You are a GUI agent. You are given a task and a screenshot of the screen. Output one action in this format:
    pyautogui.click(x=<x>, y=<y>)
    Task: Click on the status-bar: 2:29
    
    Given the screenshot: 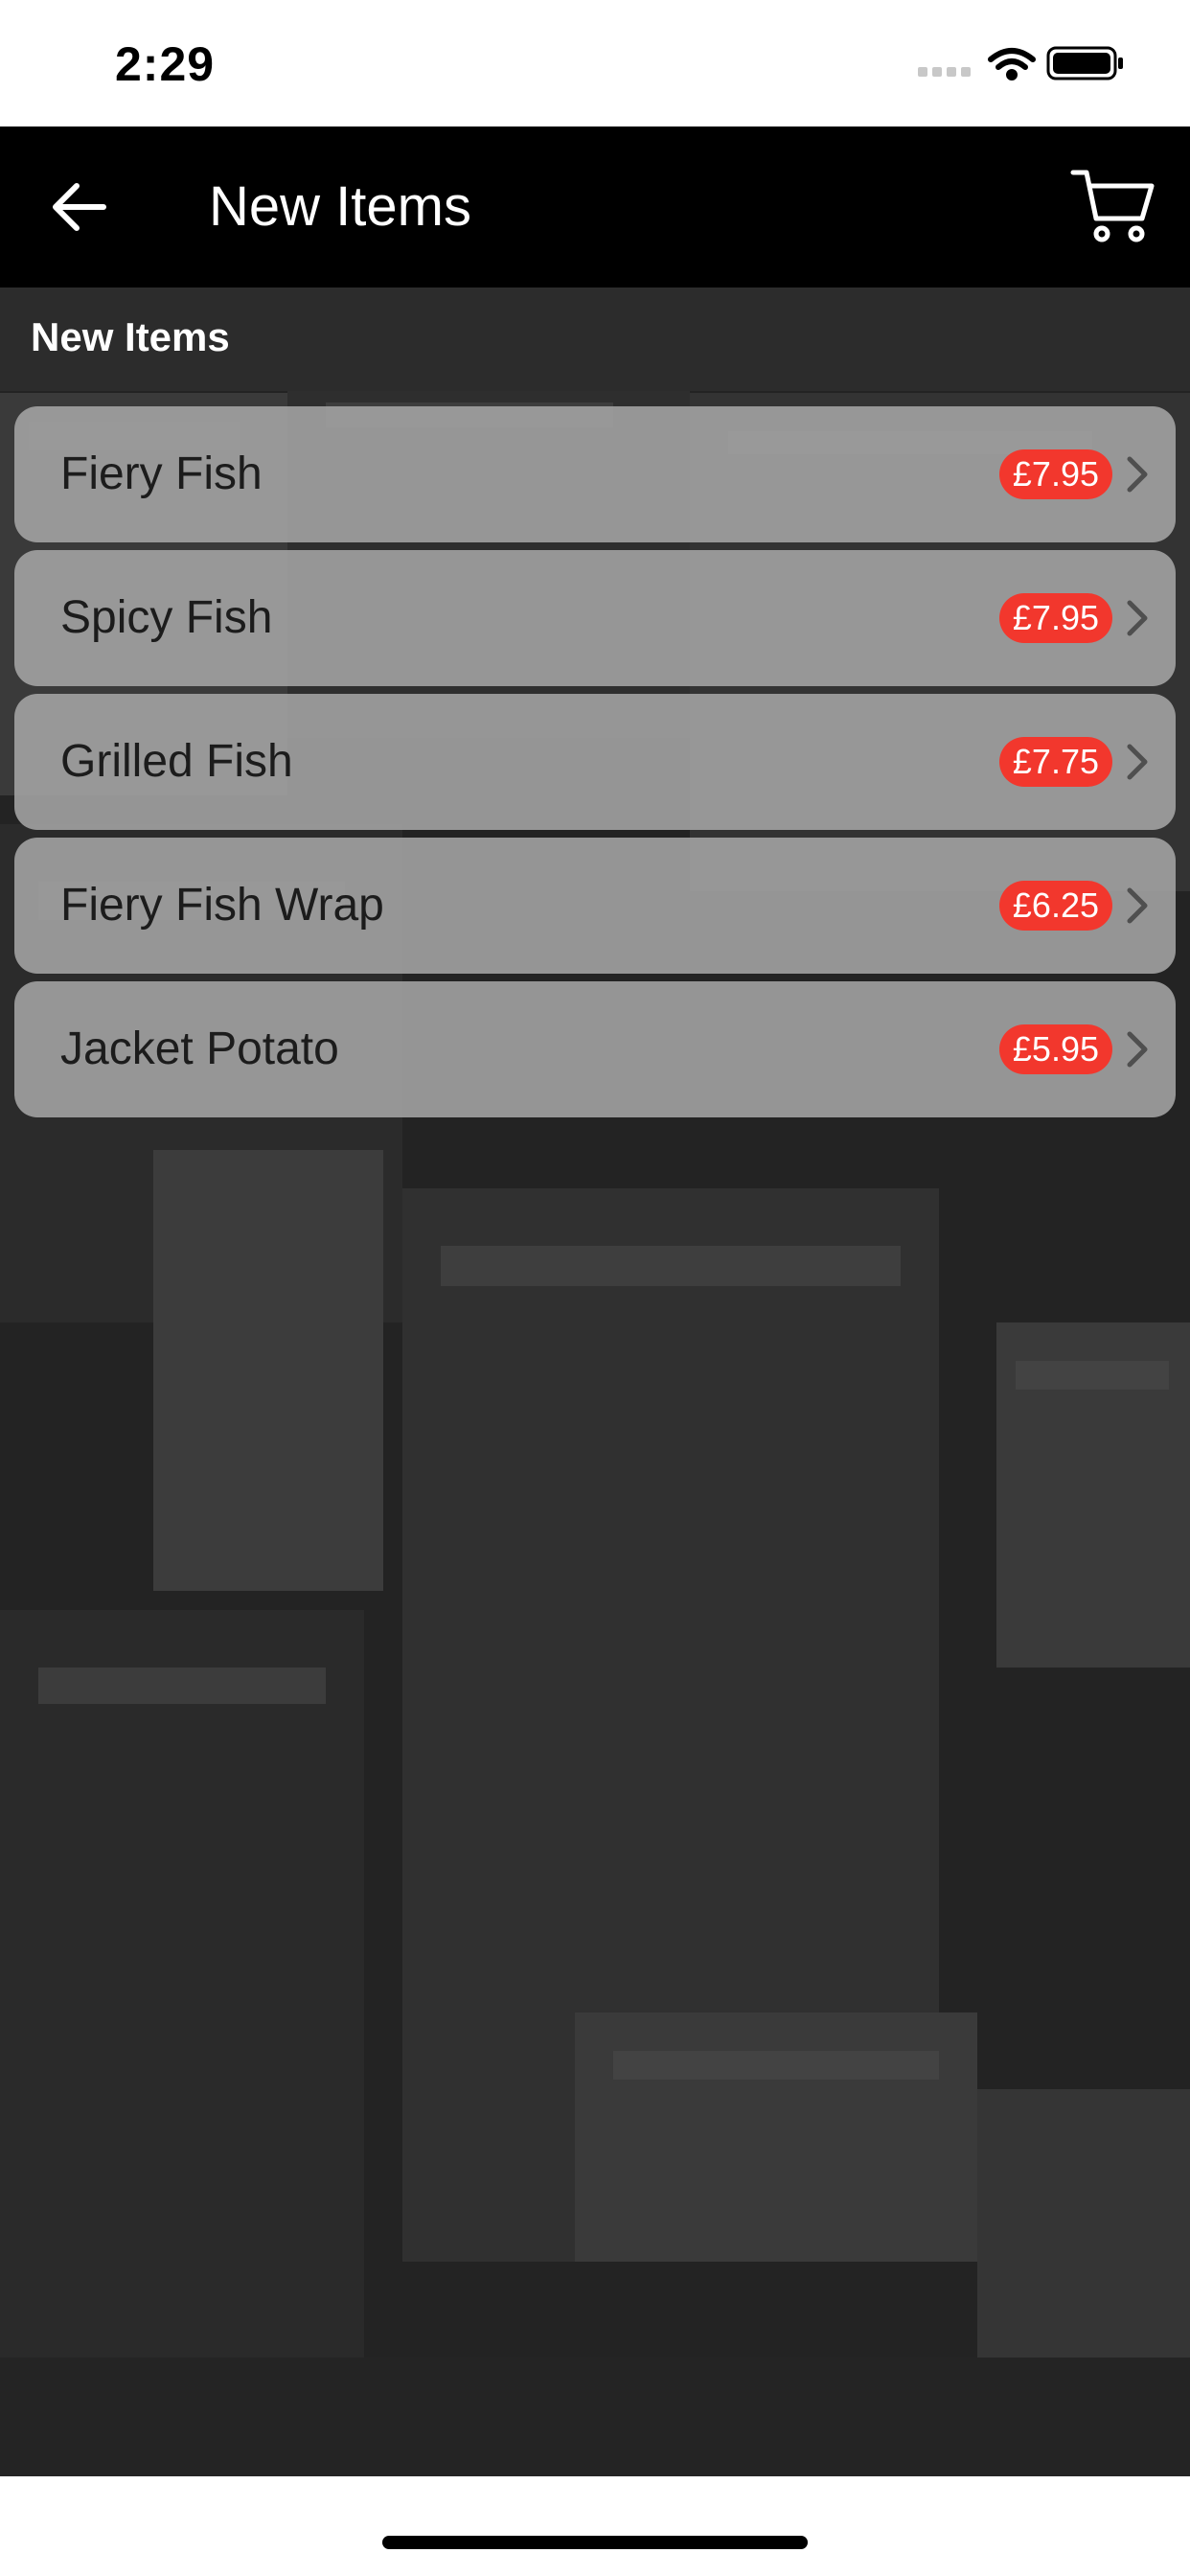 What is the action you would take?
    pyautogui.click(x=595, y=63)
    